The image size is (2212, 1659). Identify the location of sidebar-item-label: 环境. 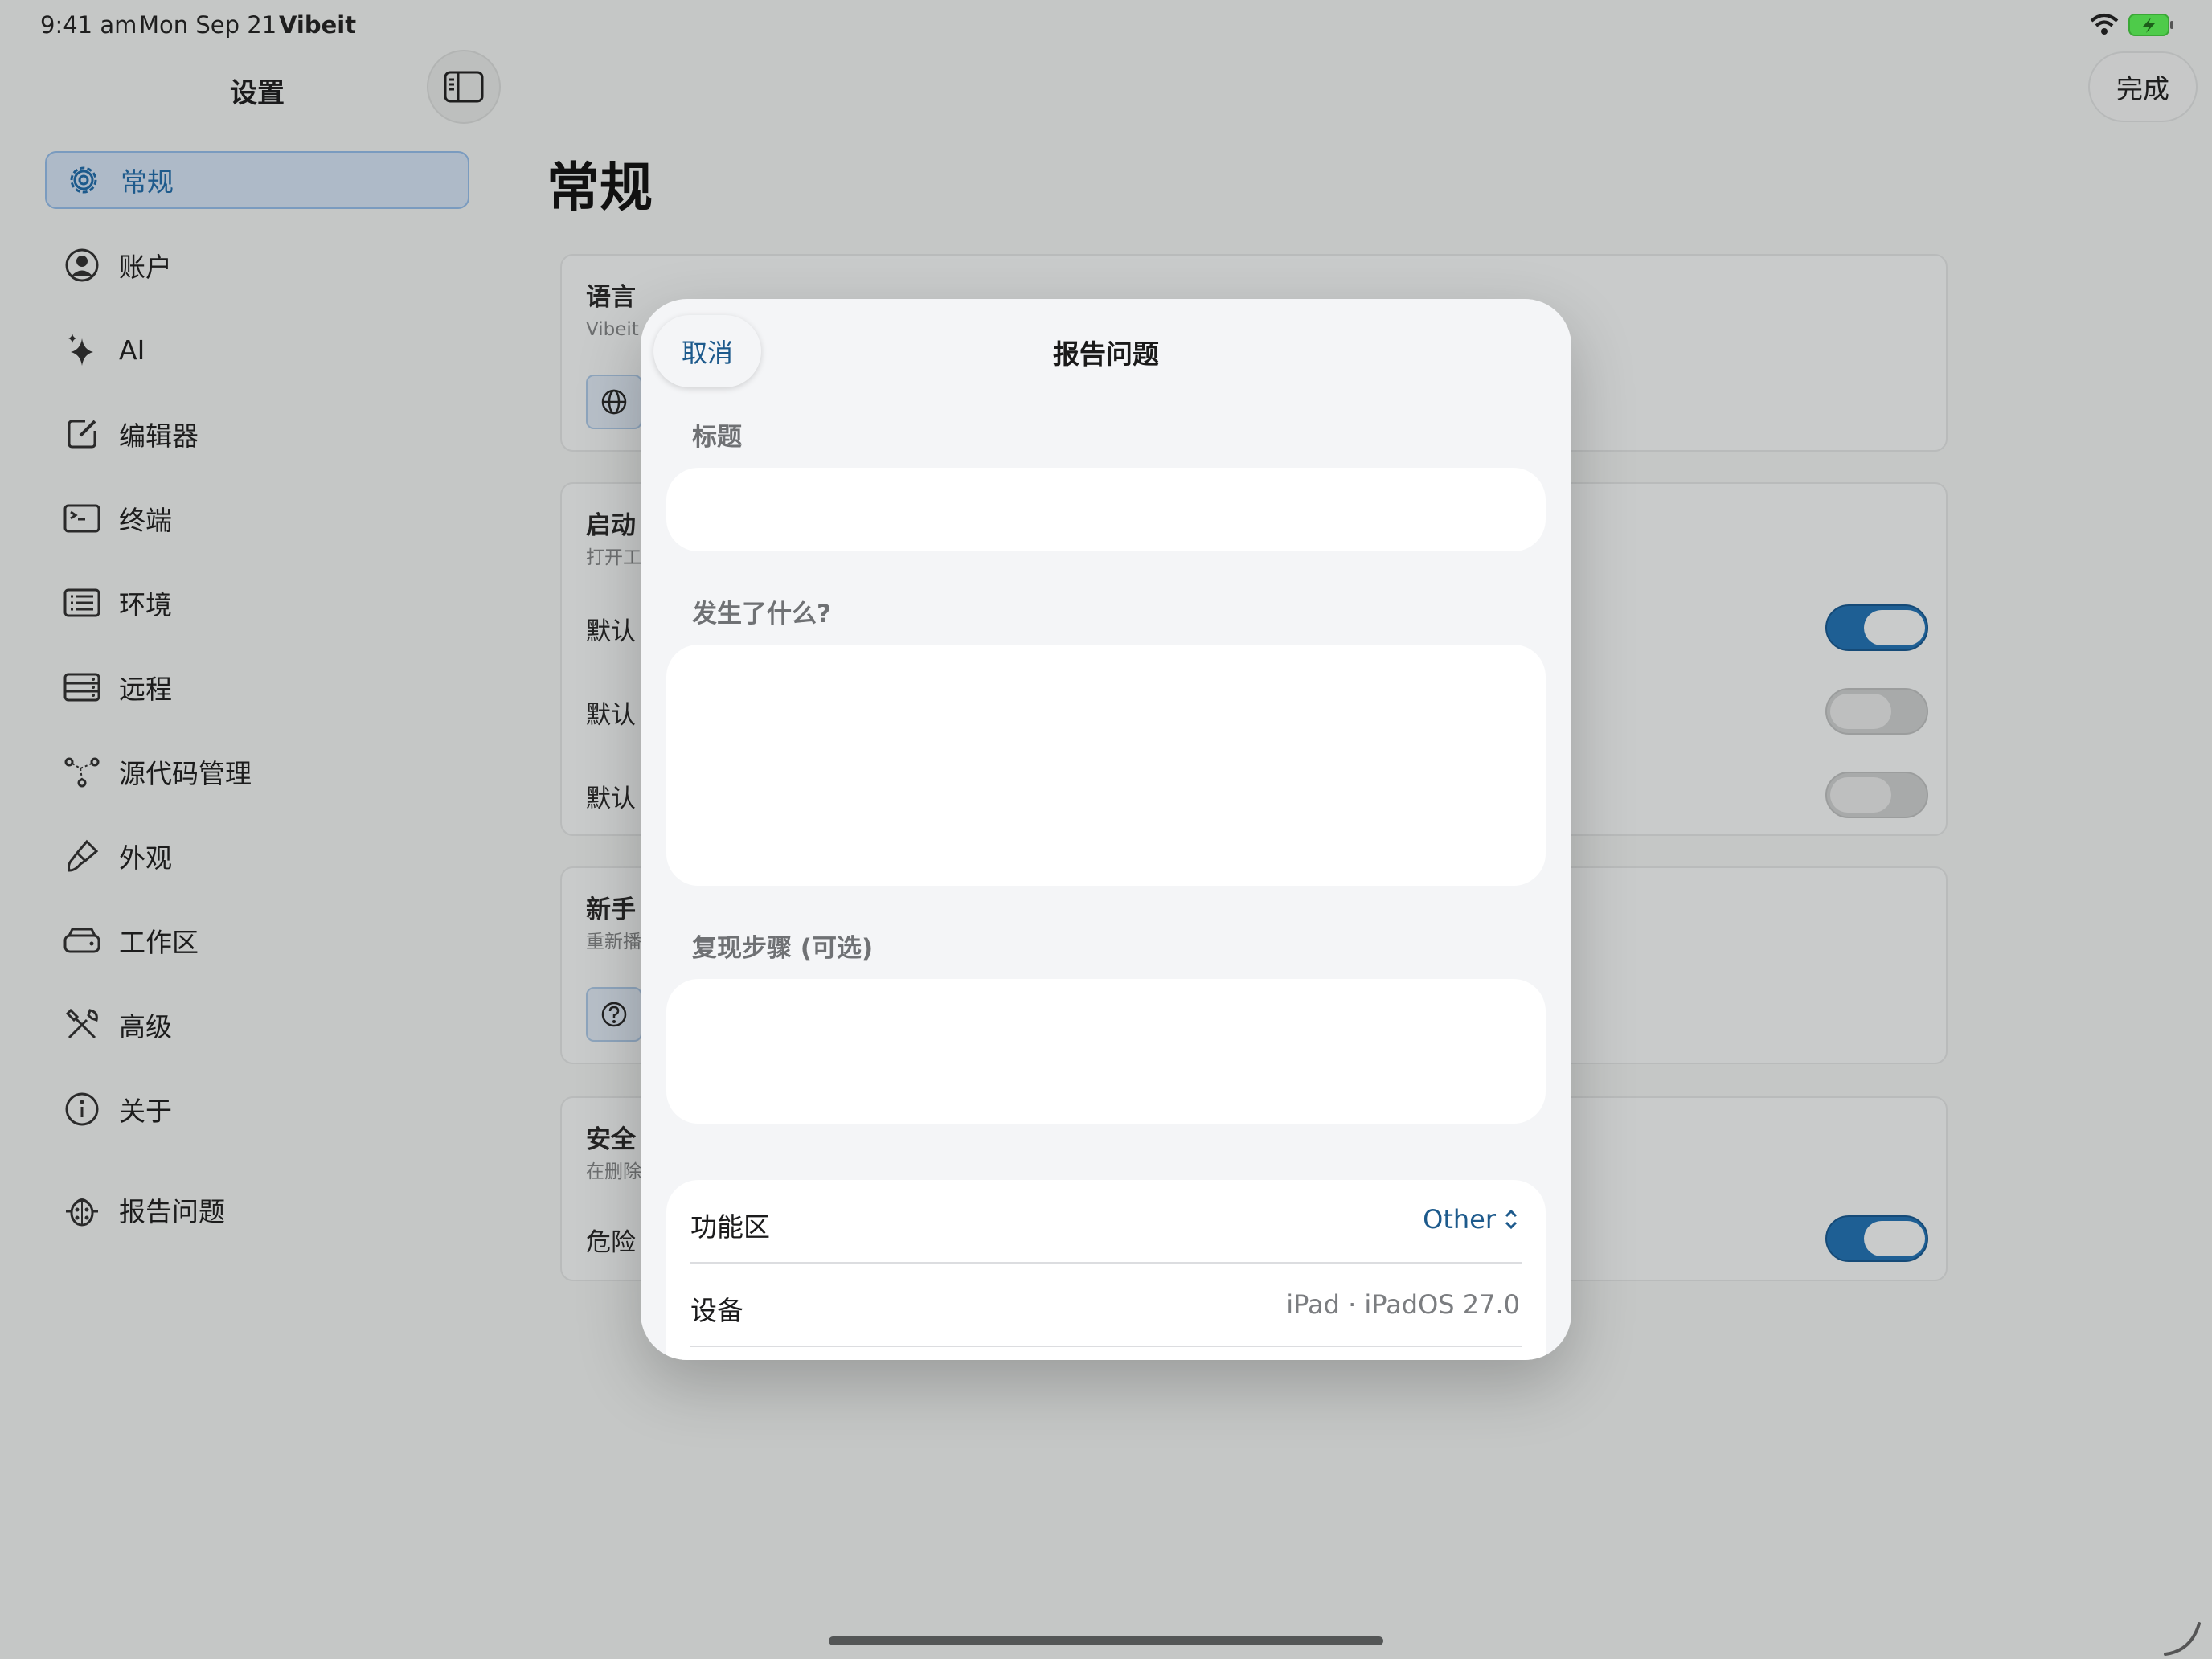
(145, 605).